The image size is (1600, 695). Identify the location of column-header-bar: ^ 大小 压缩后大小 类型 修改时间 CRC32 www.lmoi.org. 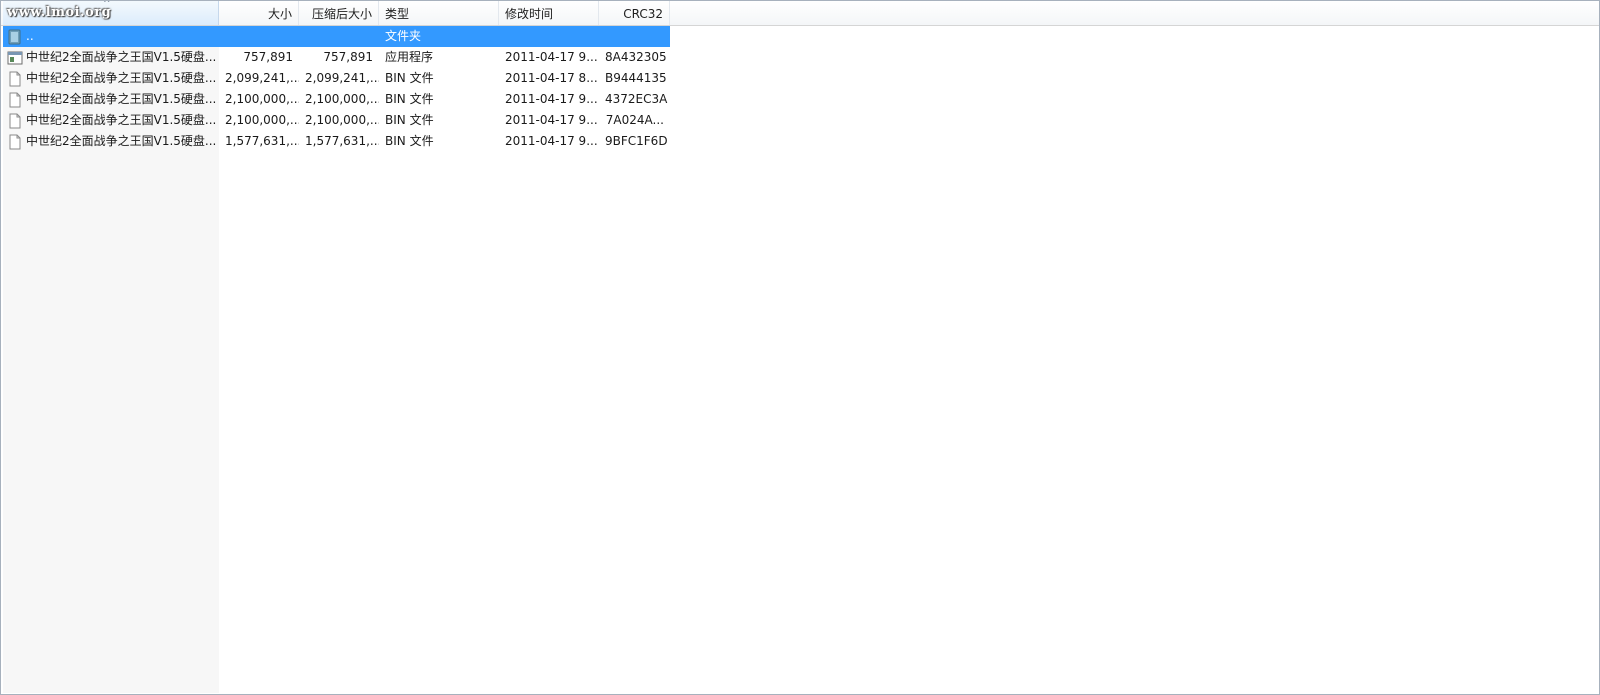
(800, 13).